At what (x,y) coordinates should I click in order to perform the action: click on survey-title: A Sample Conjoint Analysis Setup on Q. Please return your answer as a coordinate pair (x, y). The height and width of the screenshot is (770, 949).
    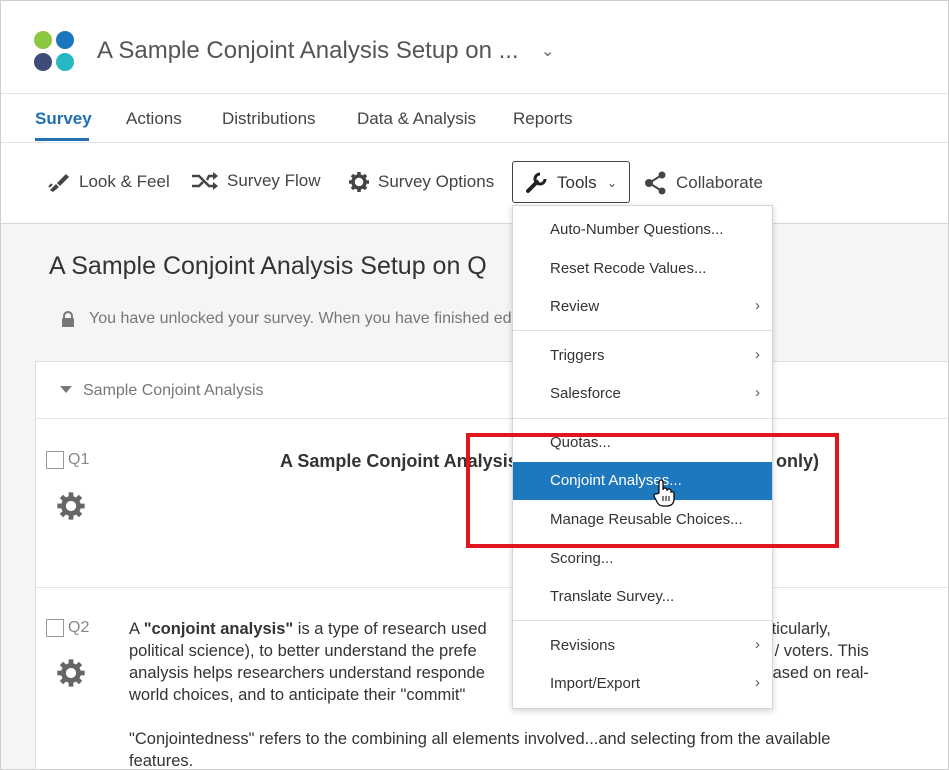
    Looking at the image, I should click on (268, 266).